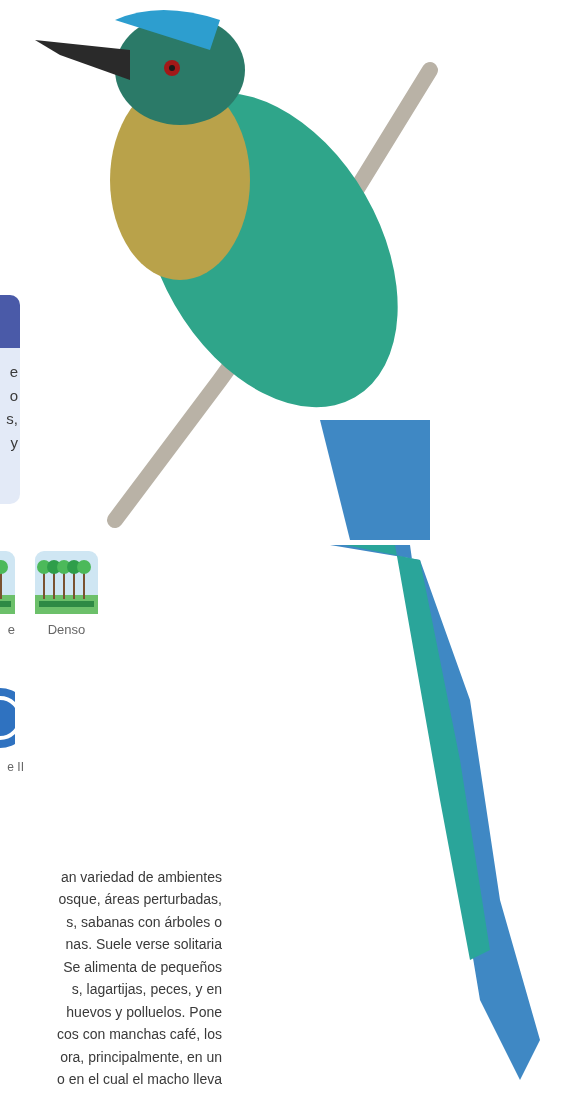 This screenshot has height=1115, width=568. What do you see at coordinates (12, 419) in the screenshot?
I see `card-text: s,` at bounding box center [12, 419].